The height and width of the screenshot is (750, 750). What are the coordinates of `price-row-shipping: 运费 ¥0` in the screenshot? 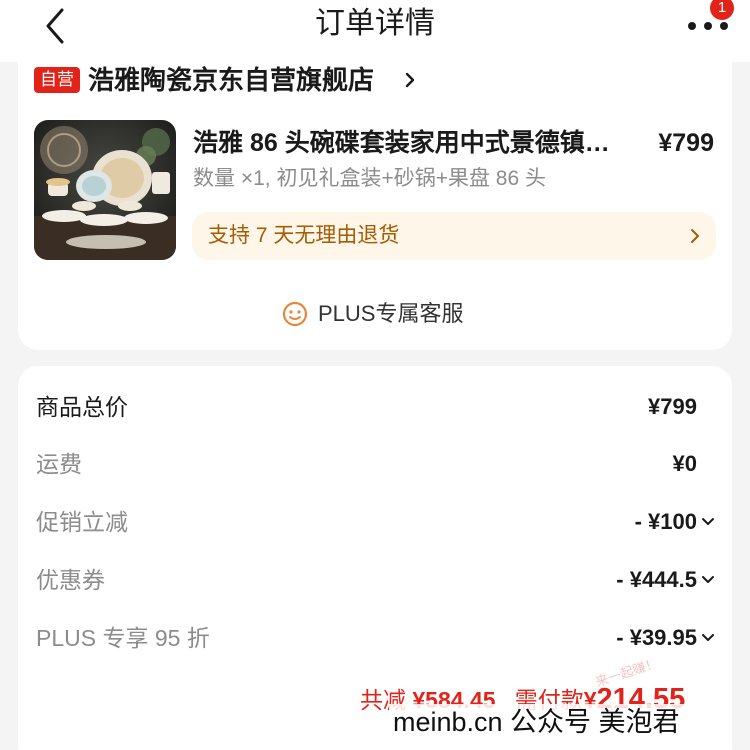 It's located at (375, 464).